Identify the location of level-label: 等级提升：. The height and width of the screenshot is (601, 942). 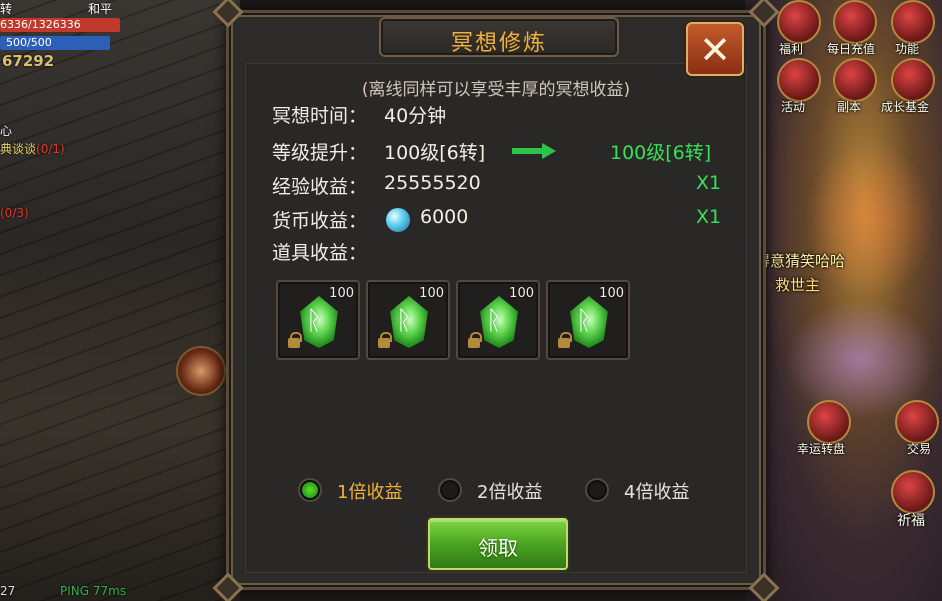
(320, 153).